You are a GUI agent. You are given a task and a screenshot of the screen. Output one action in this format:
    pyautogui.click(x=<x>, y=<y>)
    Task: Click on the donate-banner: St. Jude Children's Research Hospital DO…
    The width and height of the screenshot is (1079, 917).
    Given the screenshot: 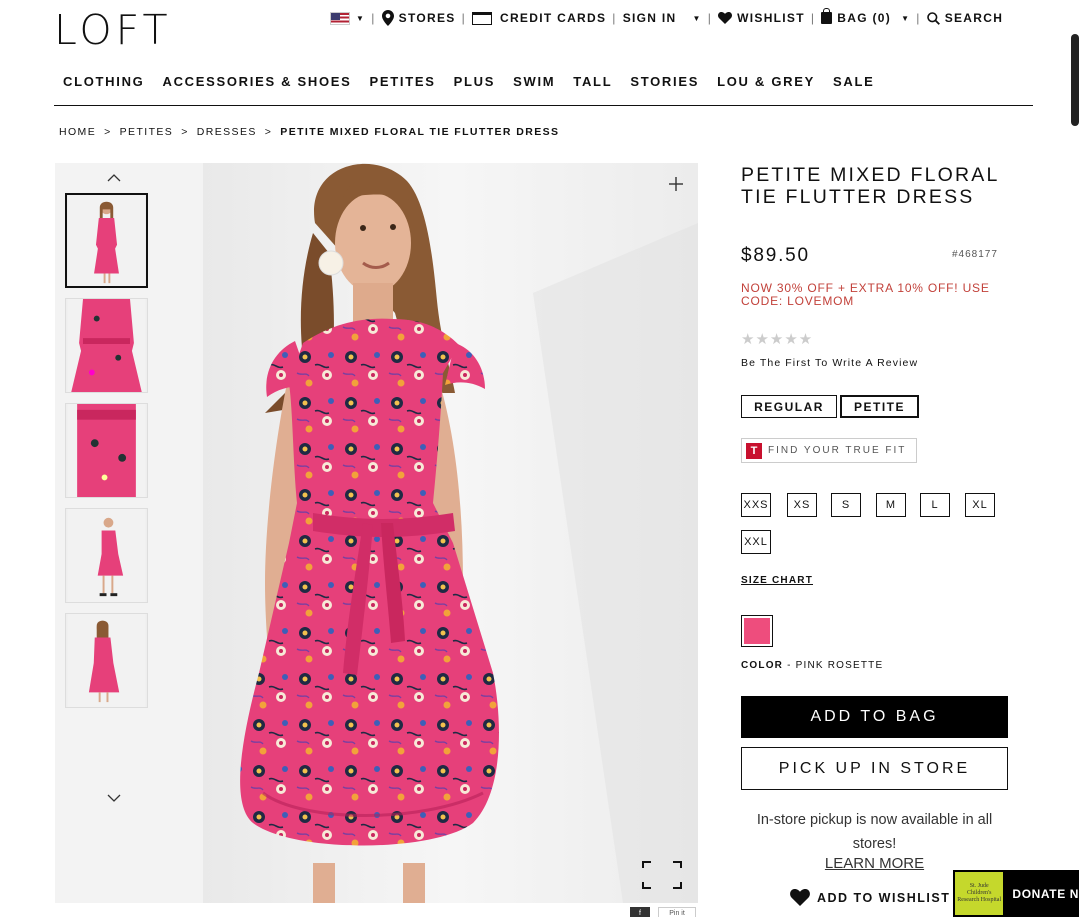 What is the action you would take?
    pyautogui.click(x=1016, y=893)
    